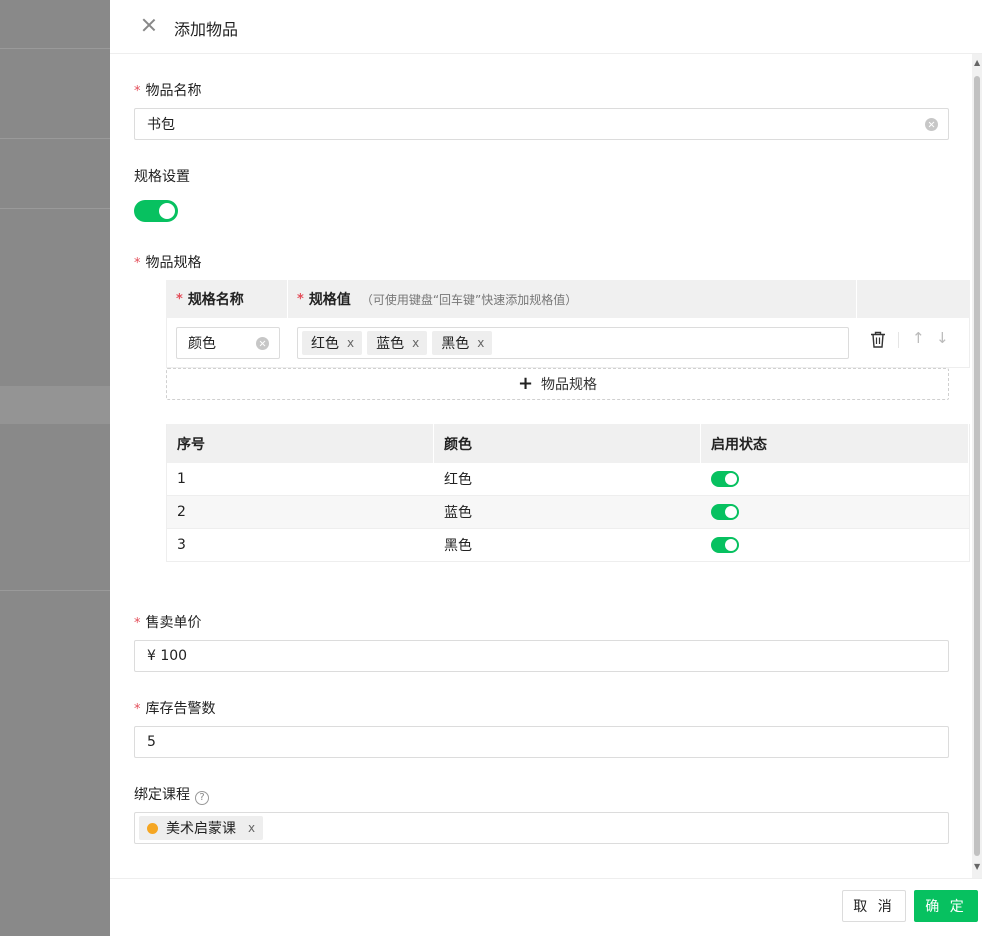 The image size is (982, 936). I want to click on bind-course-label: 绑定课程?, so click(171, 794).